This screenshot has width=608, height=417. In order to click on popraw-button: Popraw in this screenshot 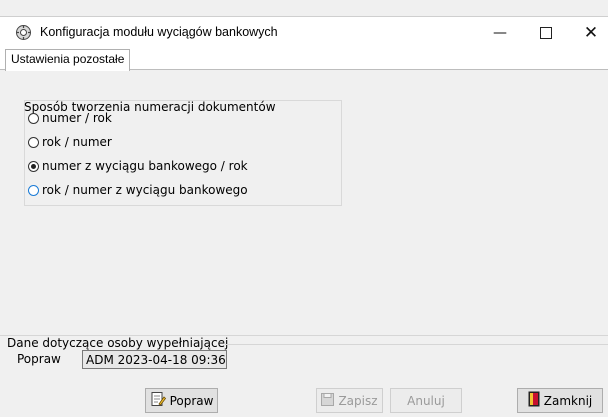, I will do `click(181, 400)`.